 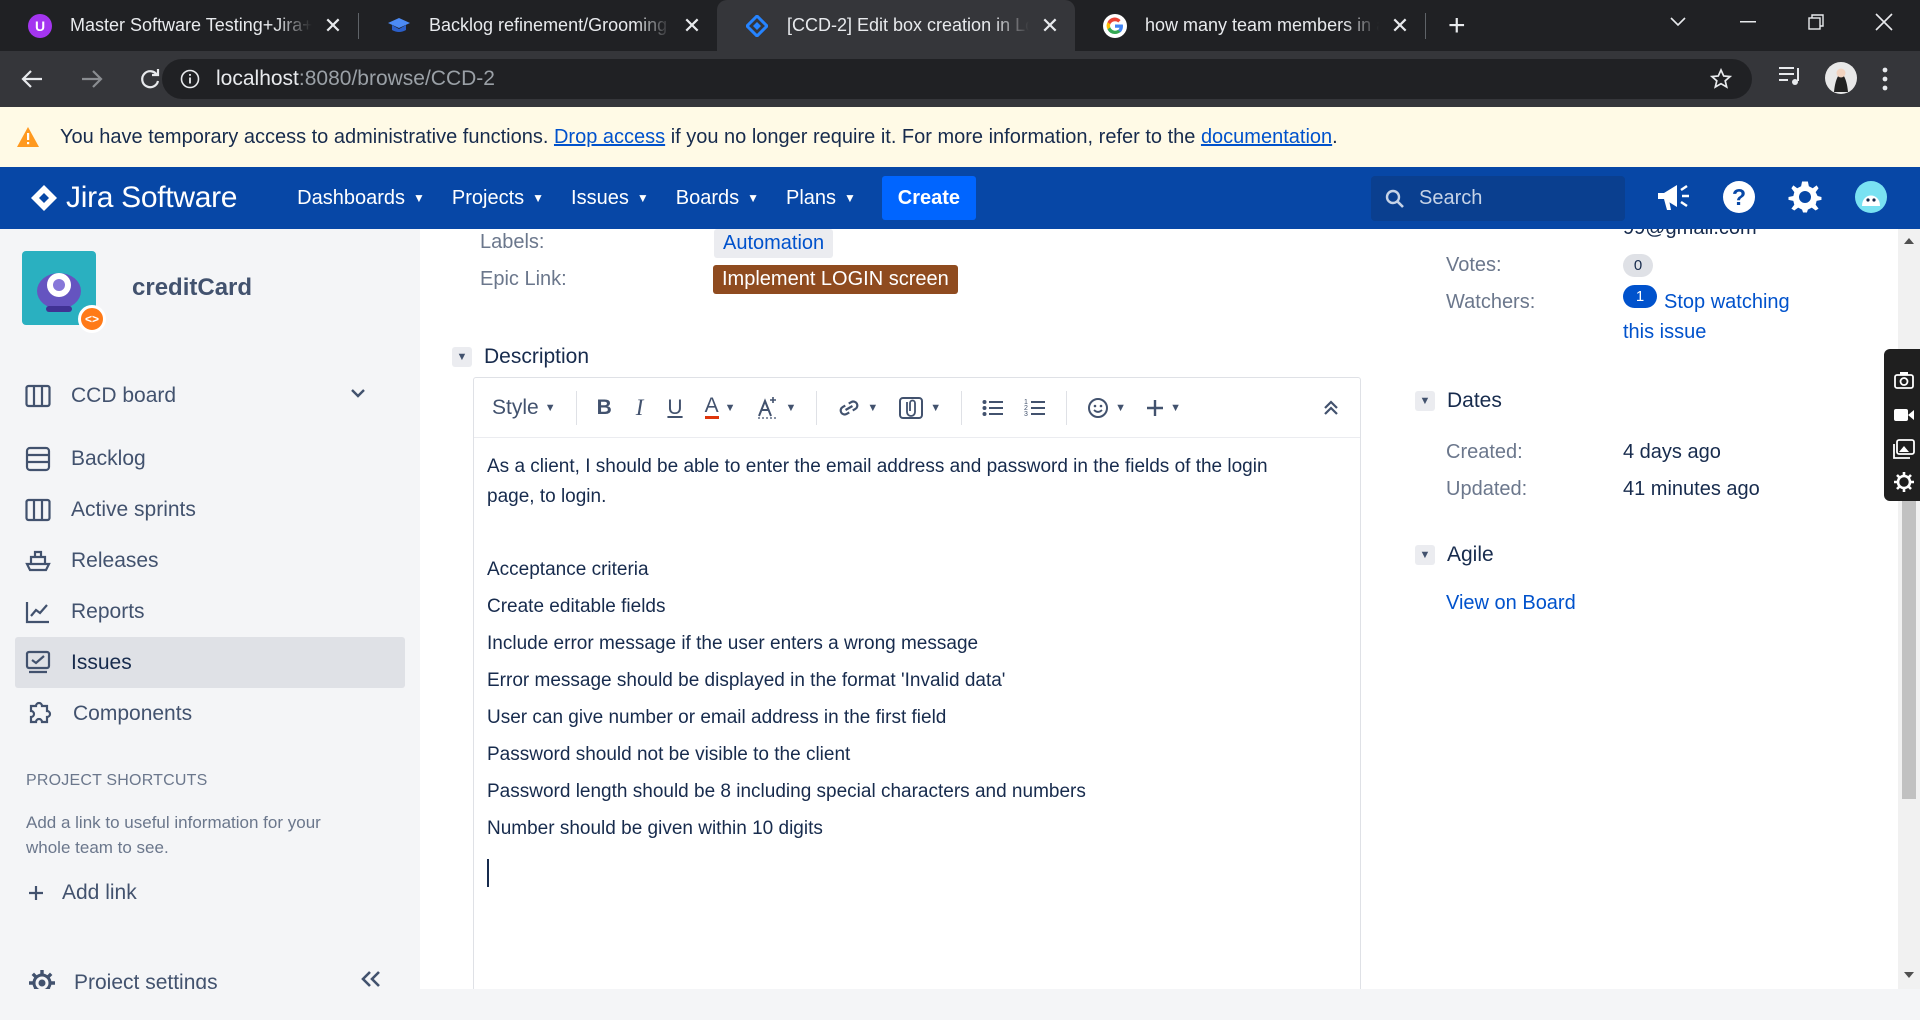 I want to click on attachment-button: ▼, so click(x=919, y=408).